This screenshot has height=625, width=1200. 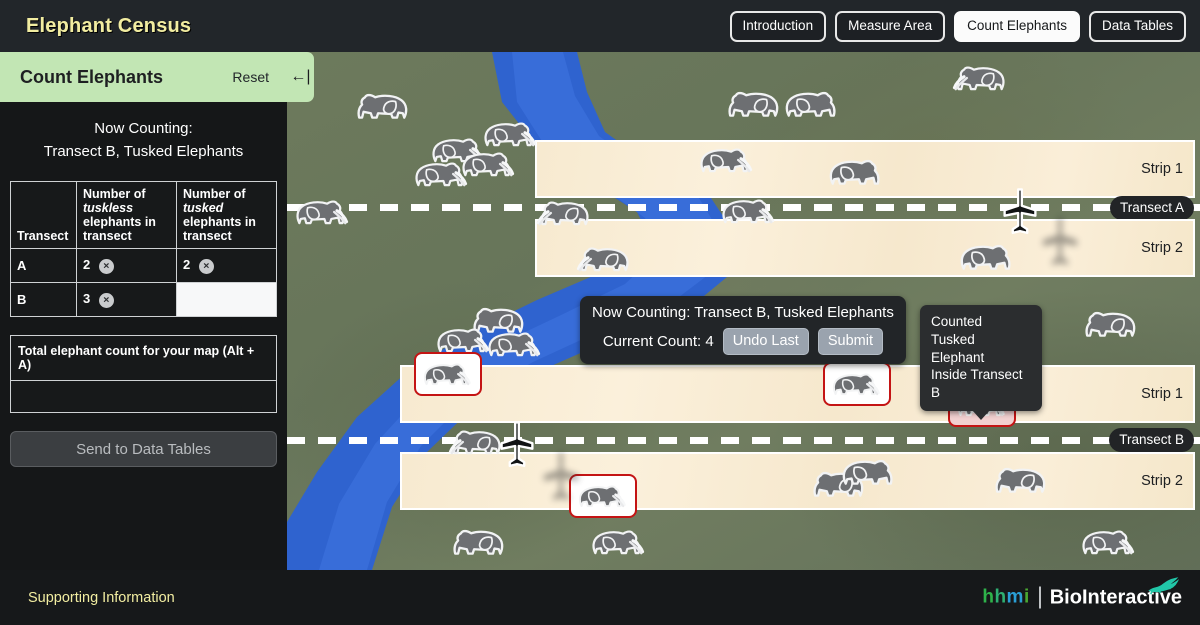 I want to click on header-tuskless-emph: tuskless, so click(x=108, y=208).